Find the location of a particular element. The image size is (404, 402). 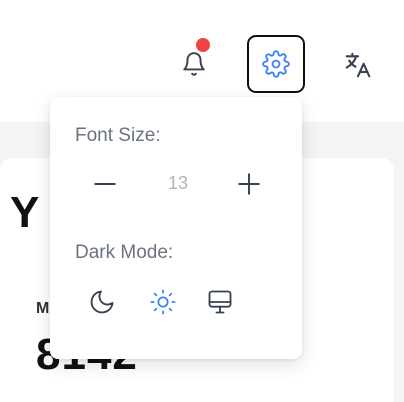

dark-mode-option-light is located at coordinates (163, 302).